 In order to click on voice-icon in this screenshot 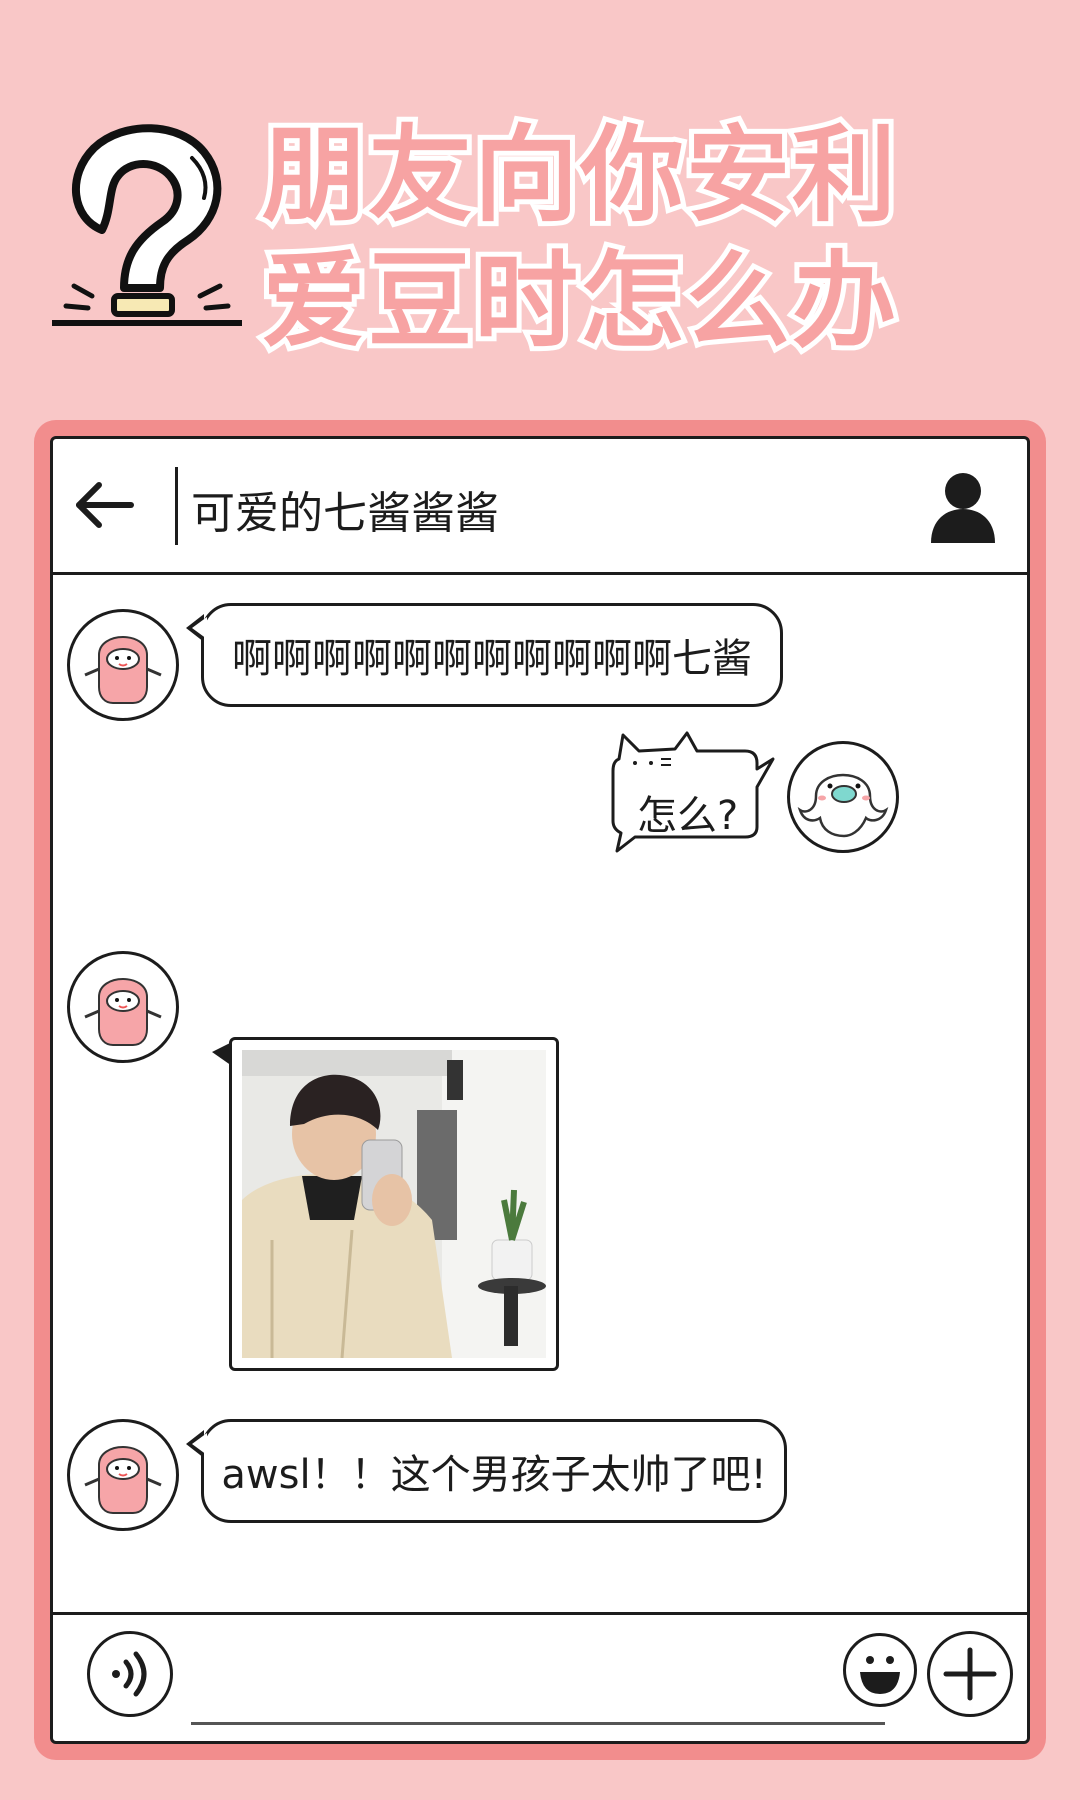, I will do `click(129, 1674)`.